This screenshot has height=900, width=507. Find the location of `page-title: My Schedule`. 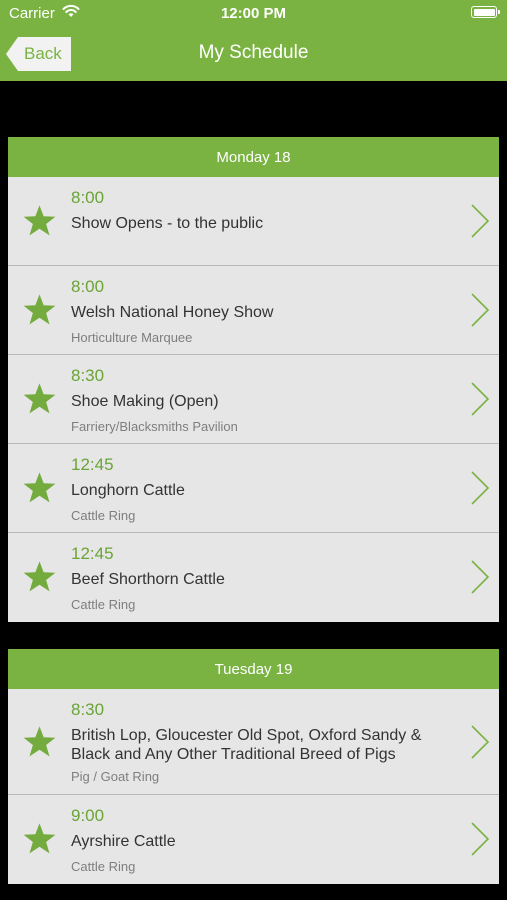

page-title: My Schedule is located at coordinates (253, 52).